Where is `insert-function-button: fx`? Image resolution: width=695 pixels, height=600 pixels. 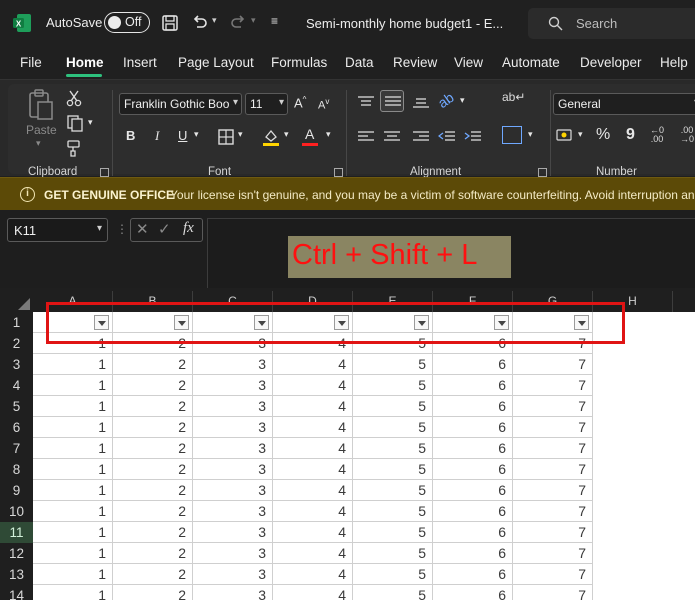 insert-function-button: fx is located at coordinates (188, 228).